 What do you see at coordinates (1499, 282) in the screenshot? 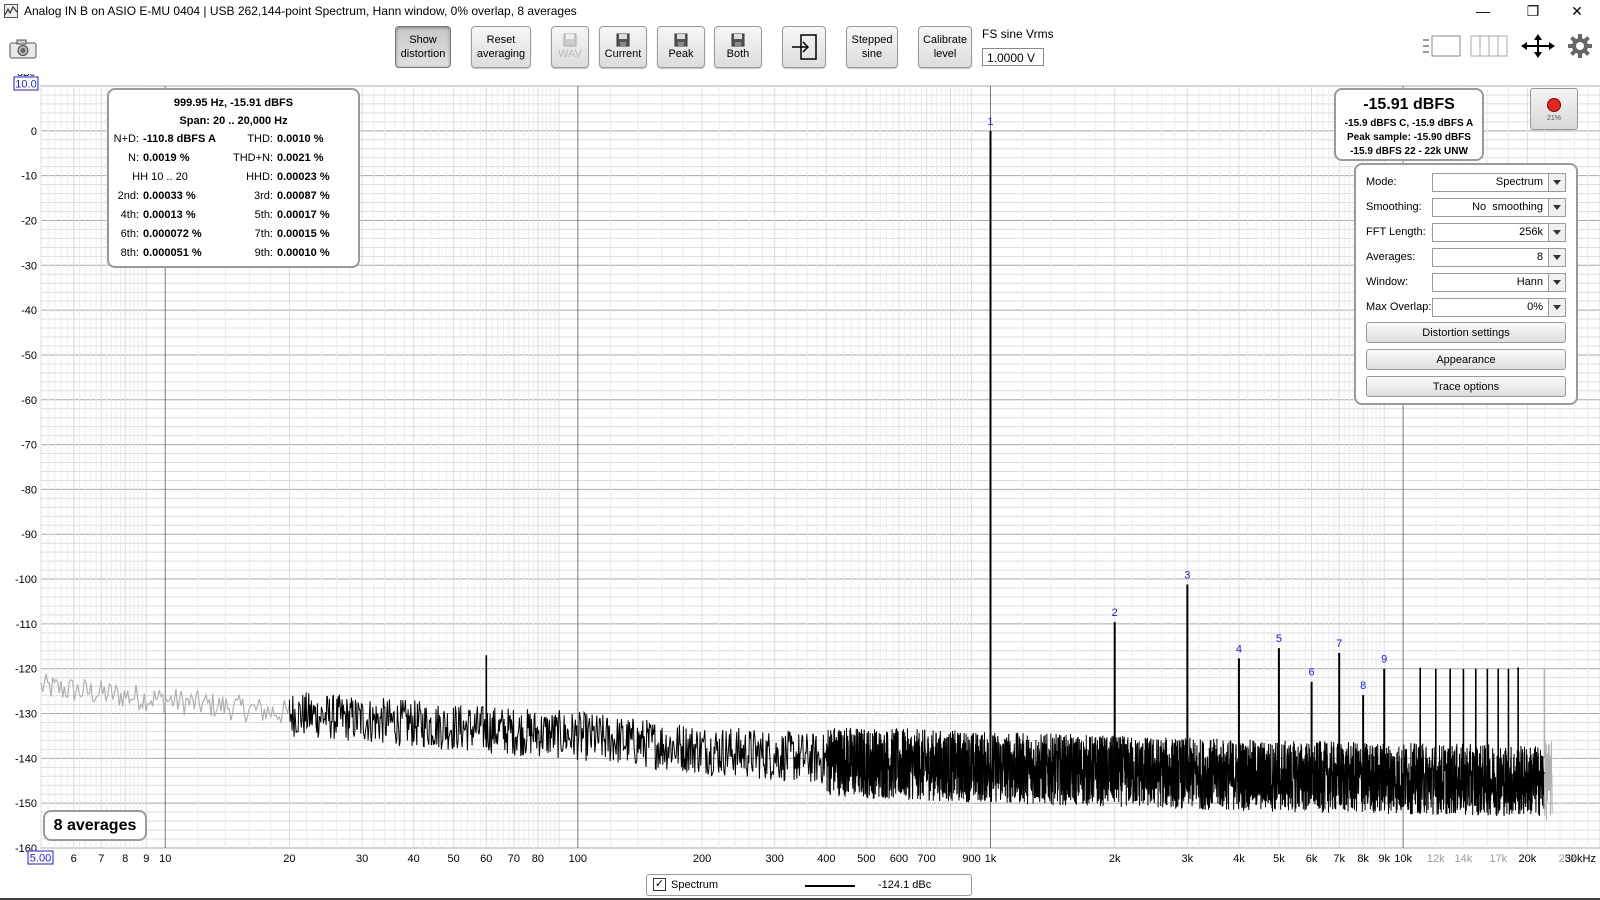
I see `setting-dropdown: Hann` at bounding box center [1499, 282].